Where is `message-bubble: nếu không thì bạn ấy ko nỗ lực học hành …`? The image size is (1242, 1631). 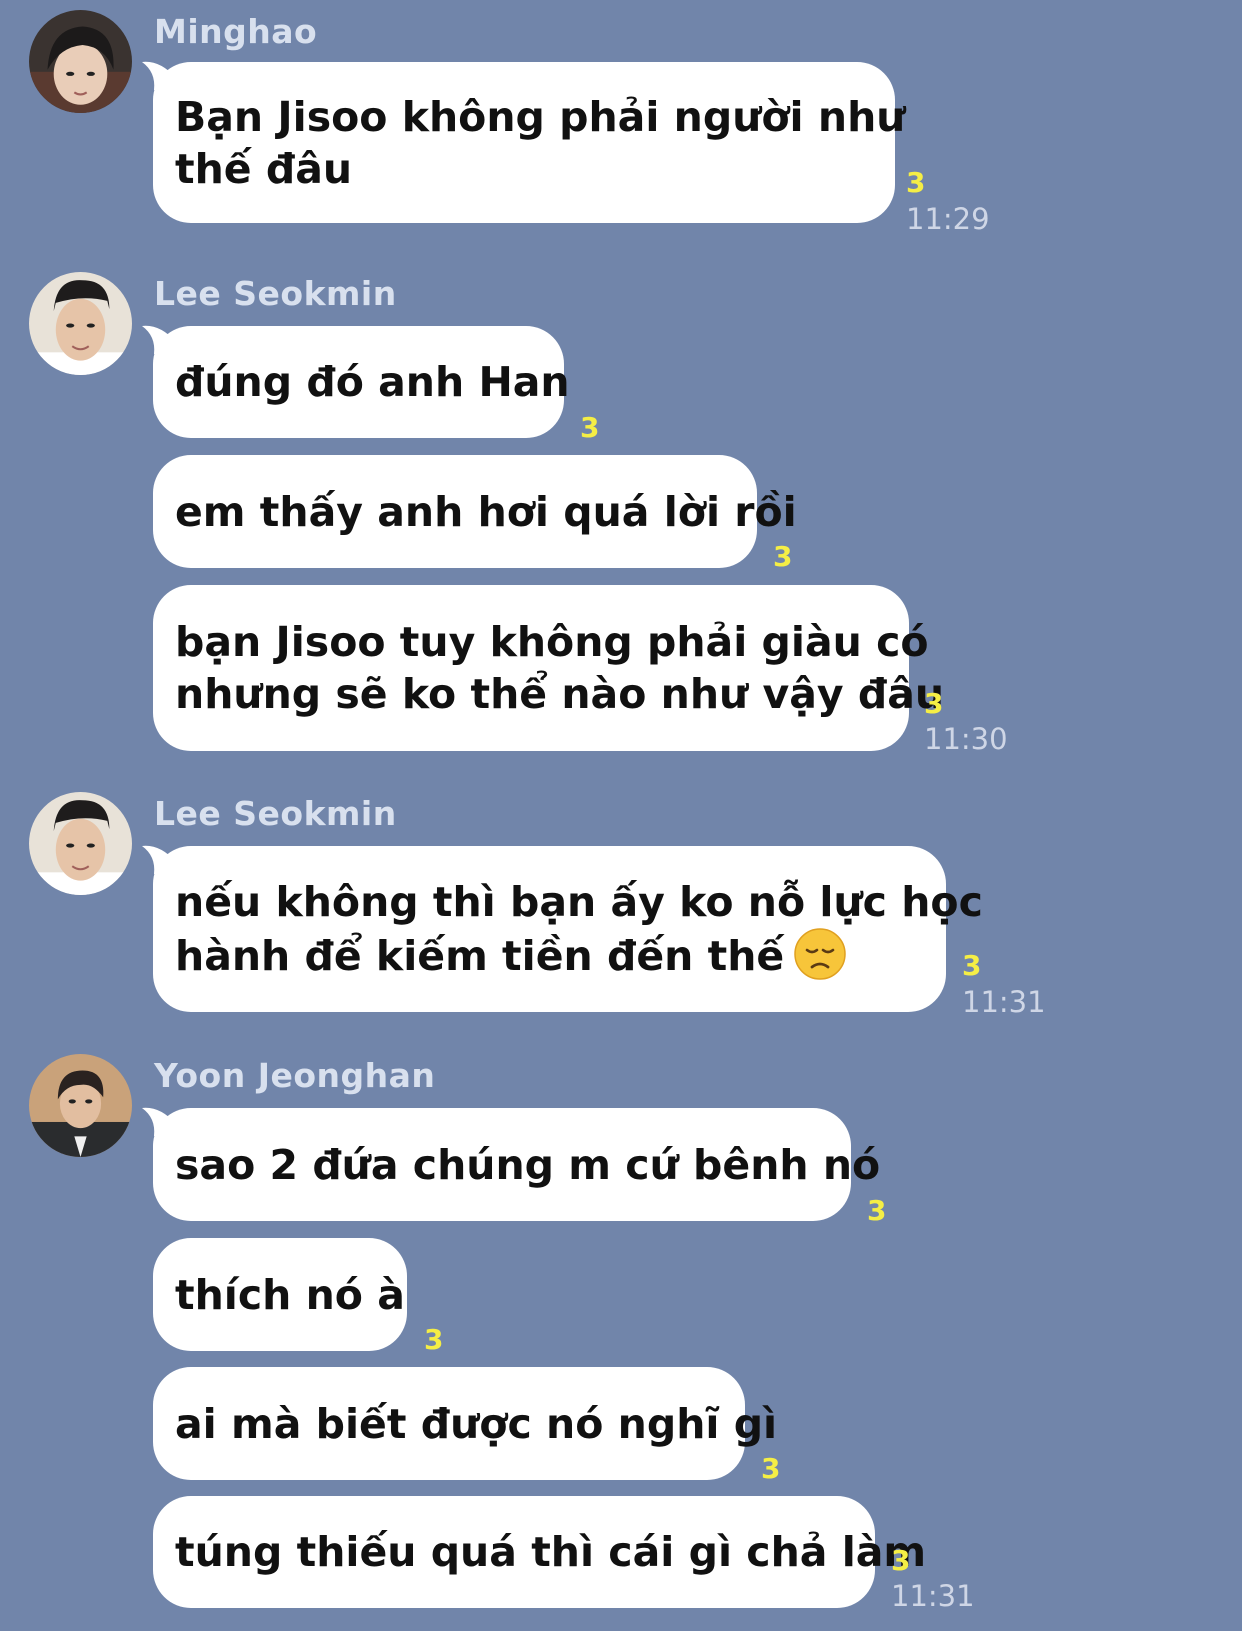
message-bubble: nếu không thì bạn ấy ko nỗ lực học hành … is located at coordinates (568, 929).